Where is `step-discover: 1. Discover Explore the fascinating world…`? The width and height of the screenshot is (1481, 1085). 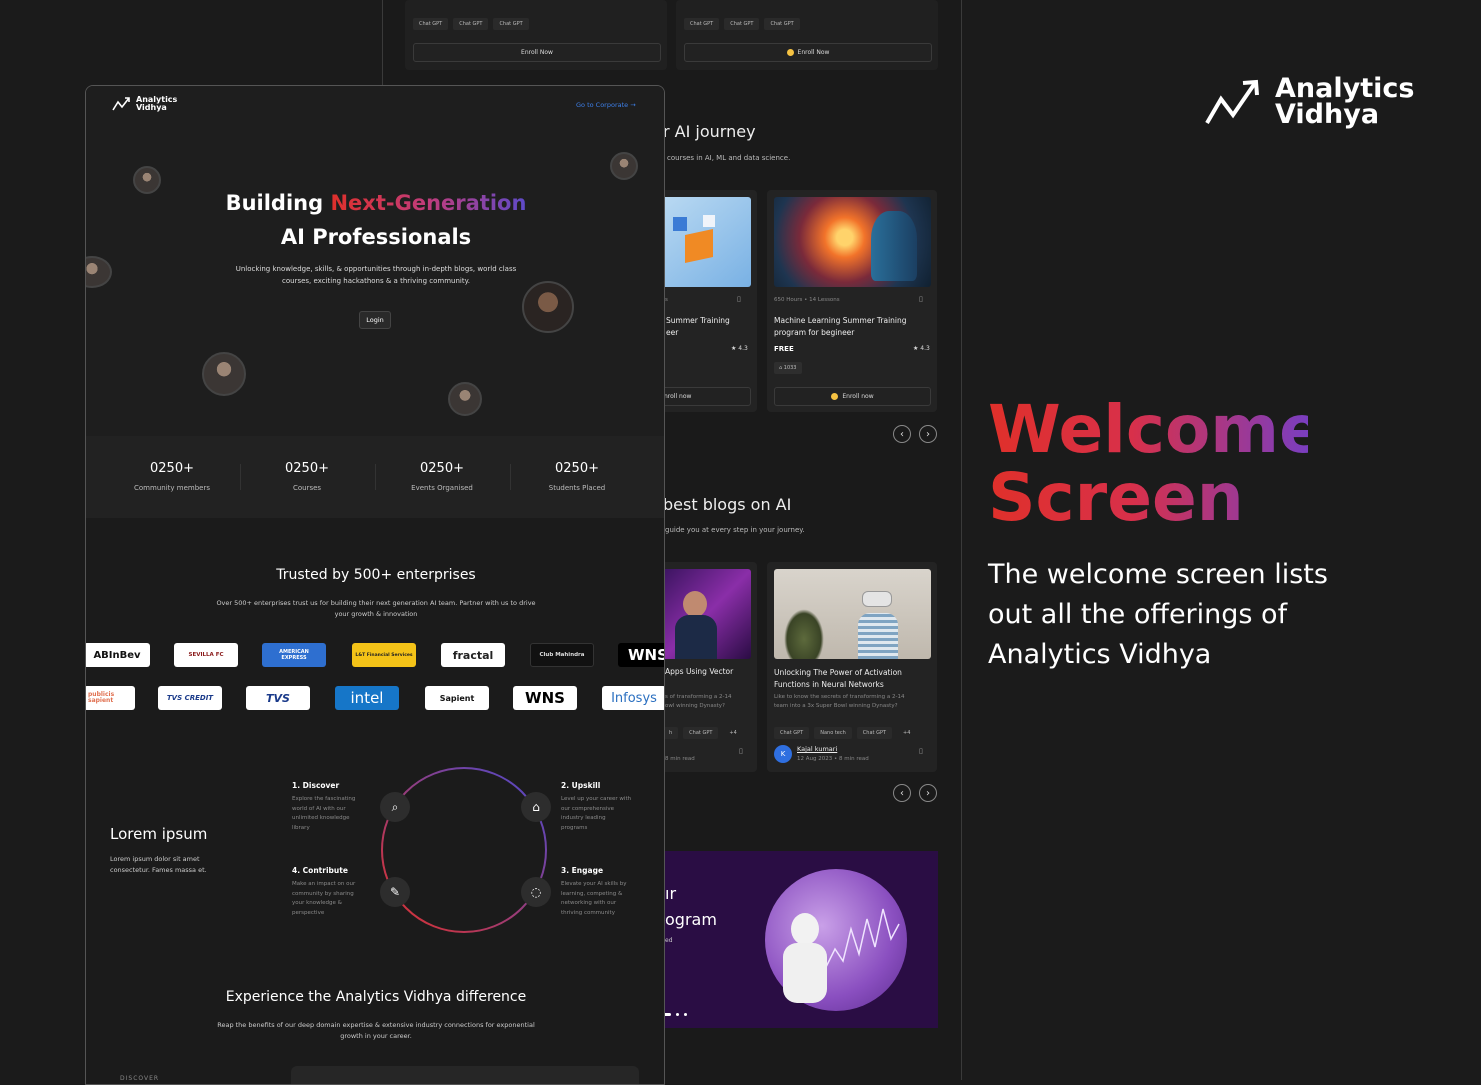
step-discover: 1. Discover Explore the fascinating world… is located at coordinates (324, 806).